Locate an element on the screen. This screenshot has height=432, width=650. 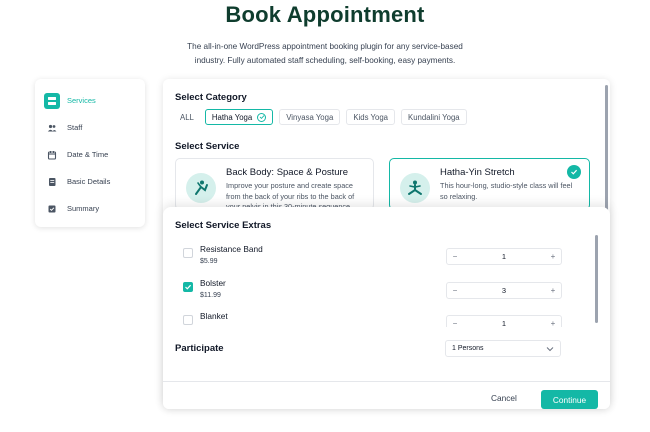
step-summary: Summary is located at coordinates (90, 208).